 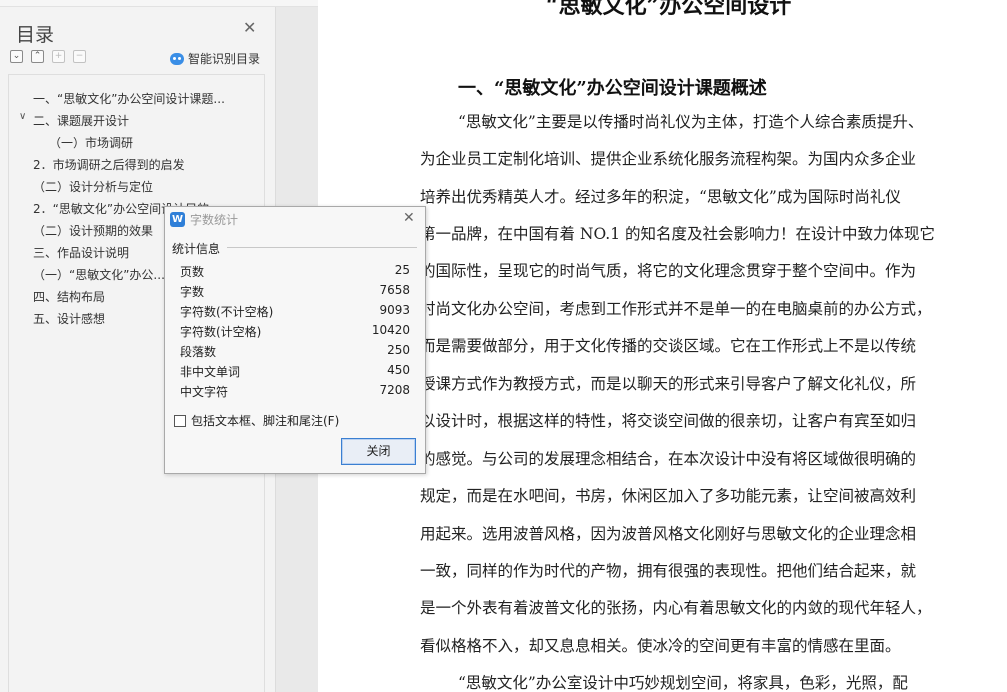 What do you see at coordinates (668, 346) in the screenshot?
I see `body-line: 而是需要做部分，用于文化传播的交谈区域。它在工作形式上不是以传统` at bounding box center [668, 346].